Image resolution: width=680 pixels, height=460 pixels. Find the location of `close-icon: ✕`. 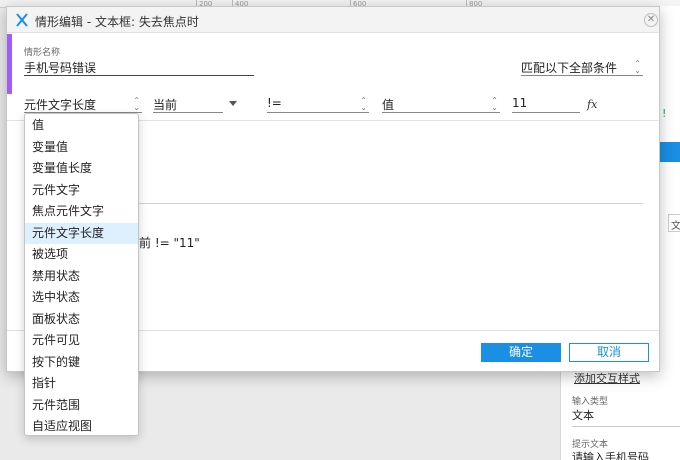

close-icon: ✕ is located at coordinates (651, 20).